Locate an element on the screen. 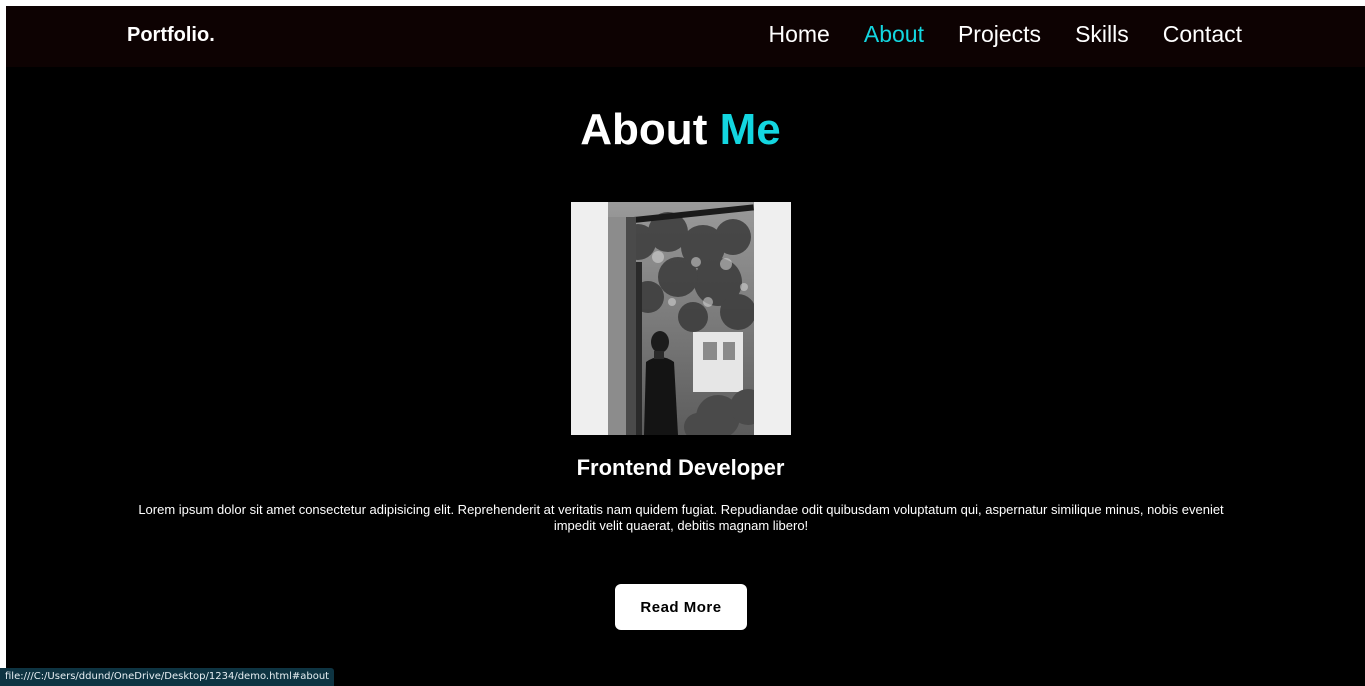  nav-link-skills: Skills is located at coordinates (1102, 34).